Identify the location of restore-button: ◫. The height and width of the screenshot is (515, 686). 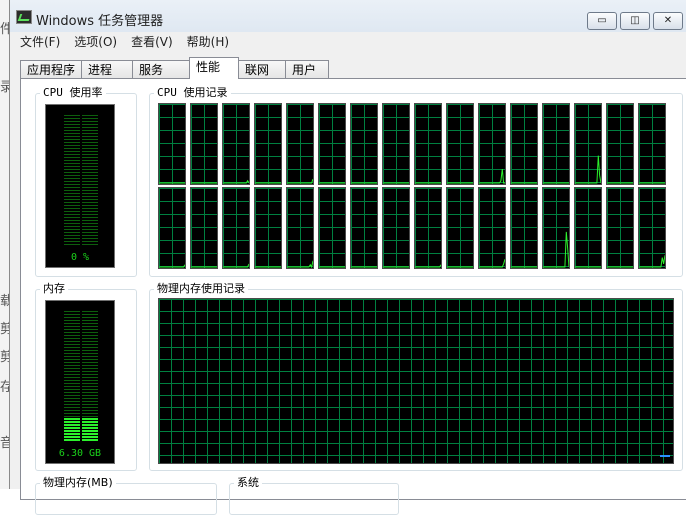
(635, 21).